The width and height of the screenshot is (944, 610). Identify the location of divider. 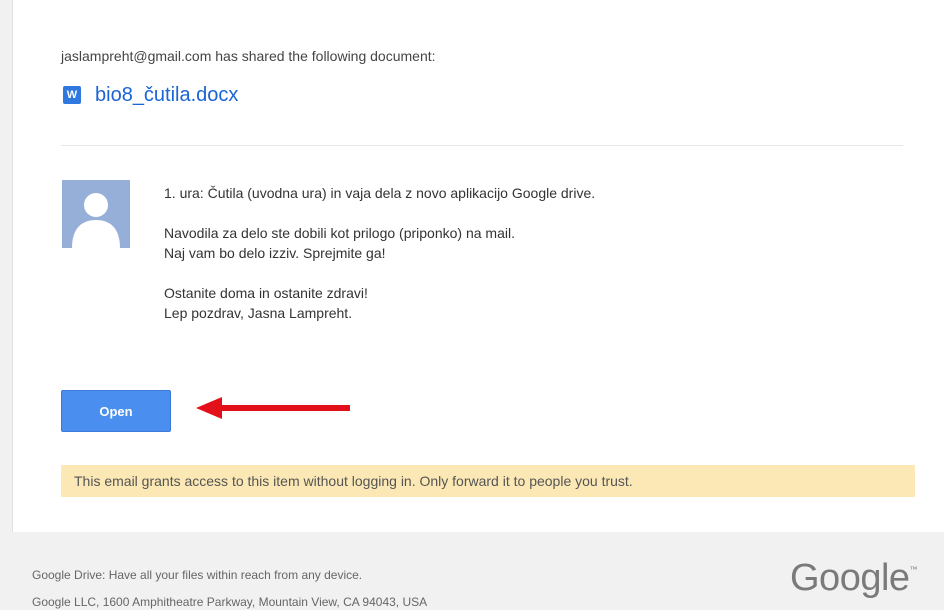
(482, 145).